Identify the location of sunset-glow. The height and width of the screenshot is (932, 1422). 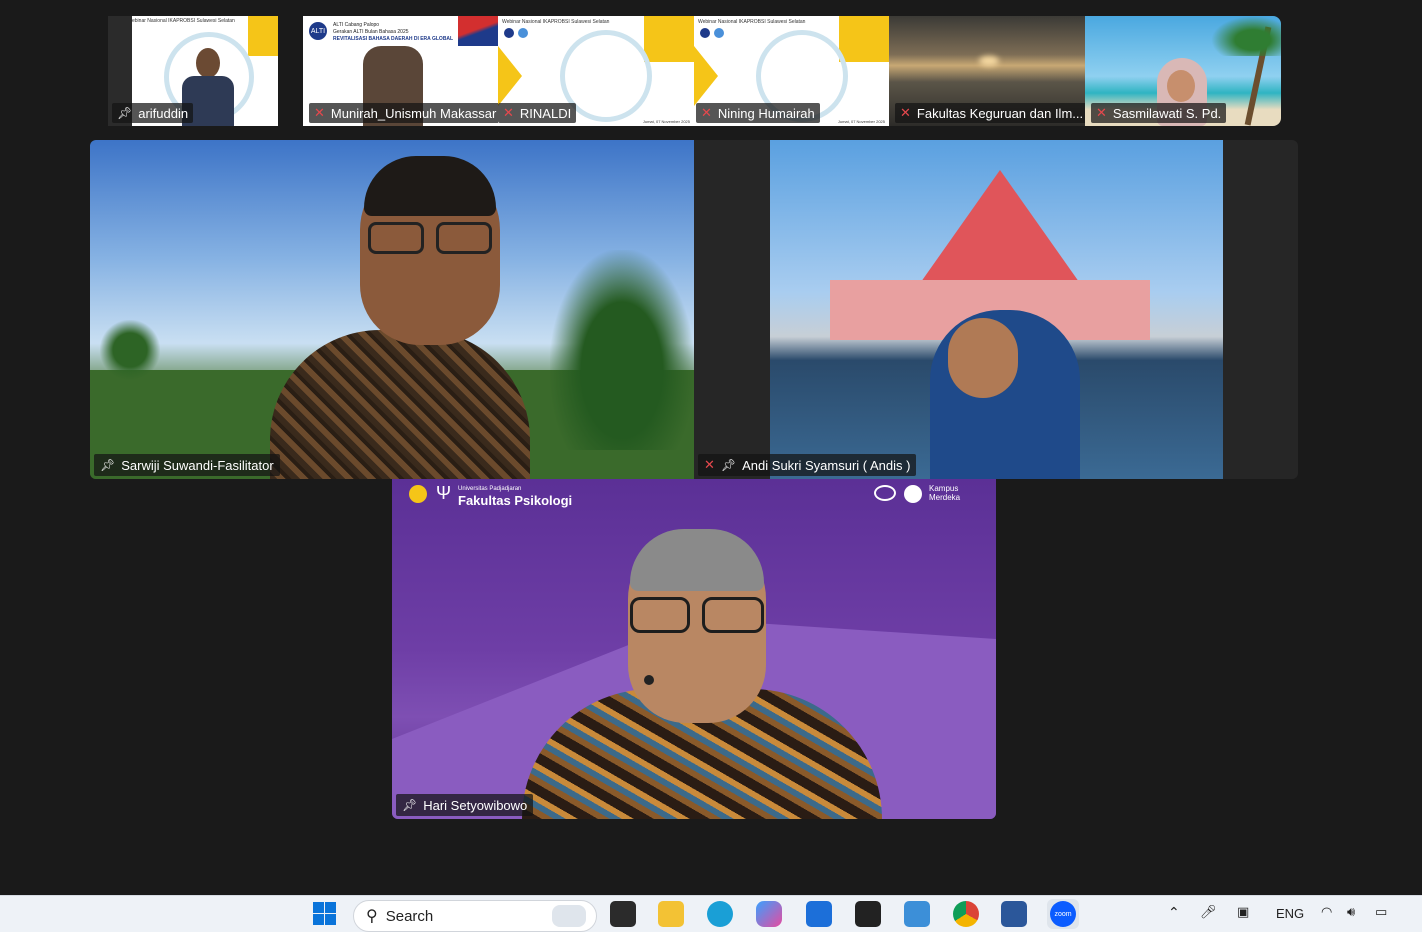
(989, 61).